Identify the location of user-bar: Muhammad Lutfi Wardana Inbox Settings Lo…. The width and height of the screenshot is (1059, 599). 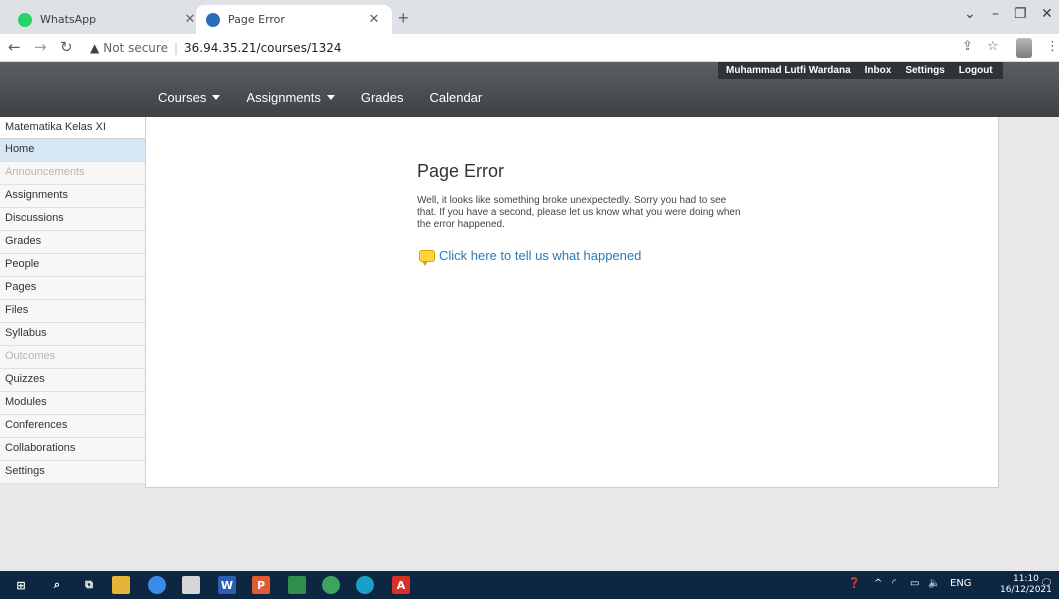
(860, 70).